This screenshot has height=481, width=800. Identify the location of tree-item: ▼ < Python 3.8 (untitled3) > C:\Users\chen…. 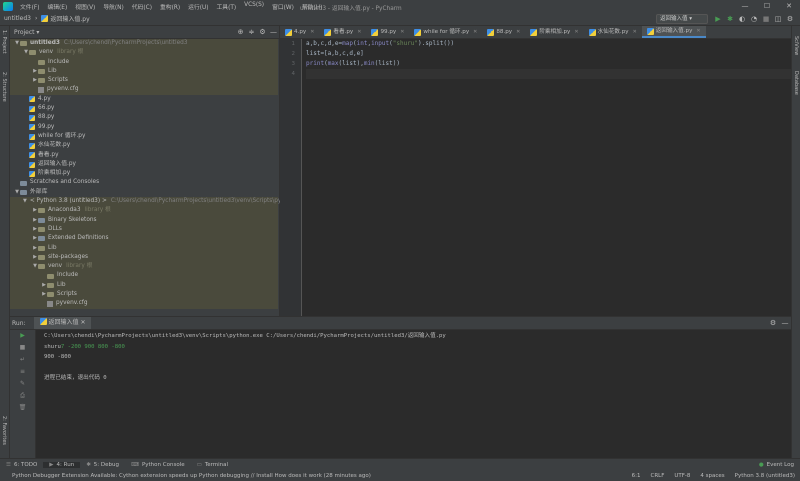
(150, 202).